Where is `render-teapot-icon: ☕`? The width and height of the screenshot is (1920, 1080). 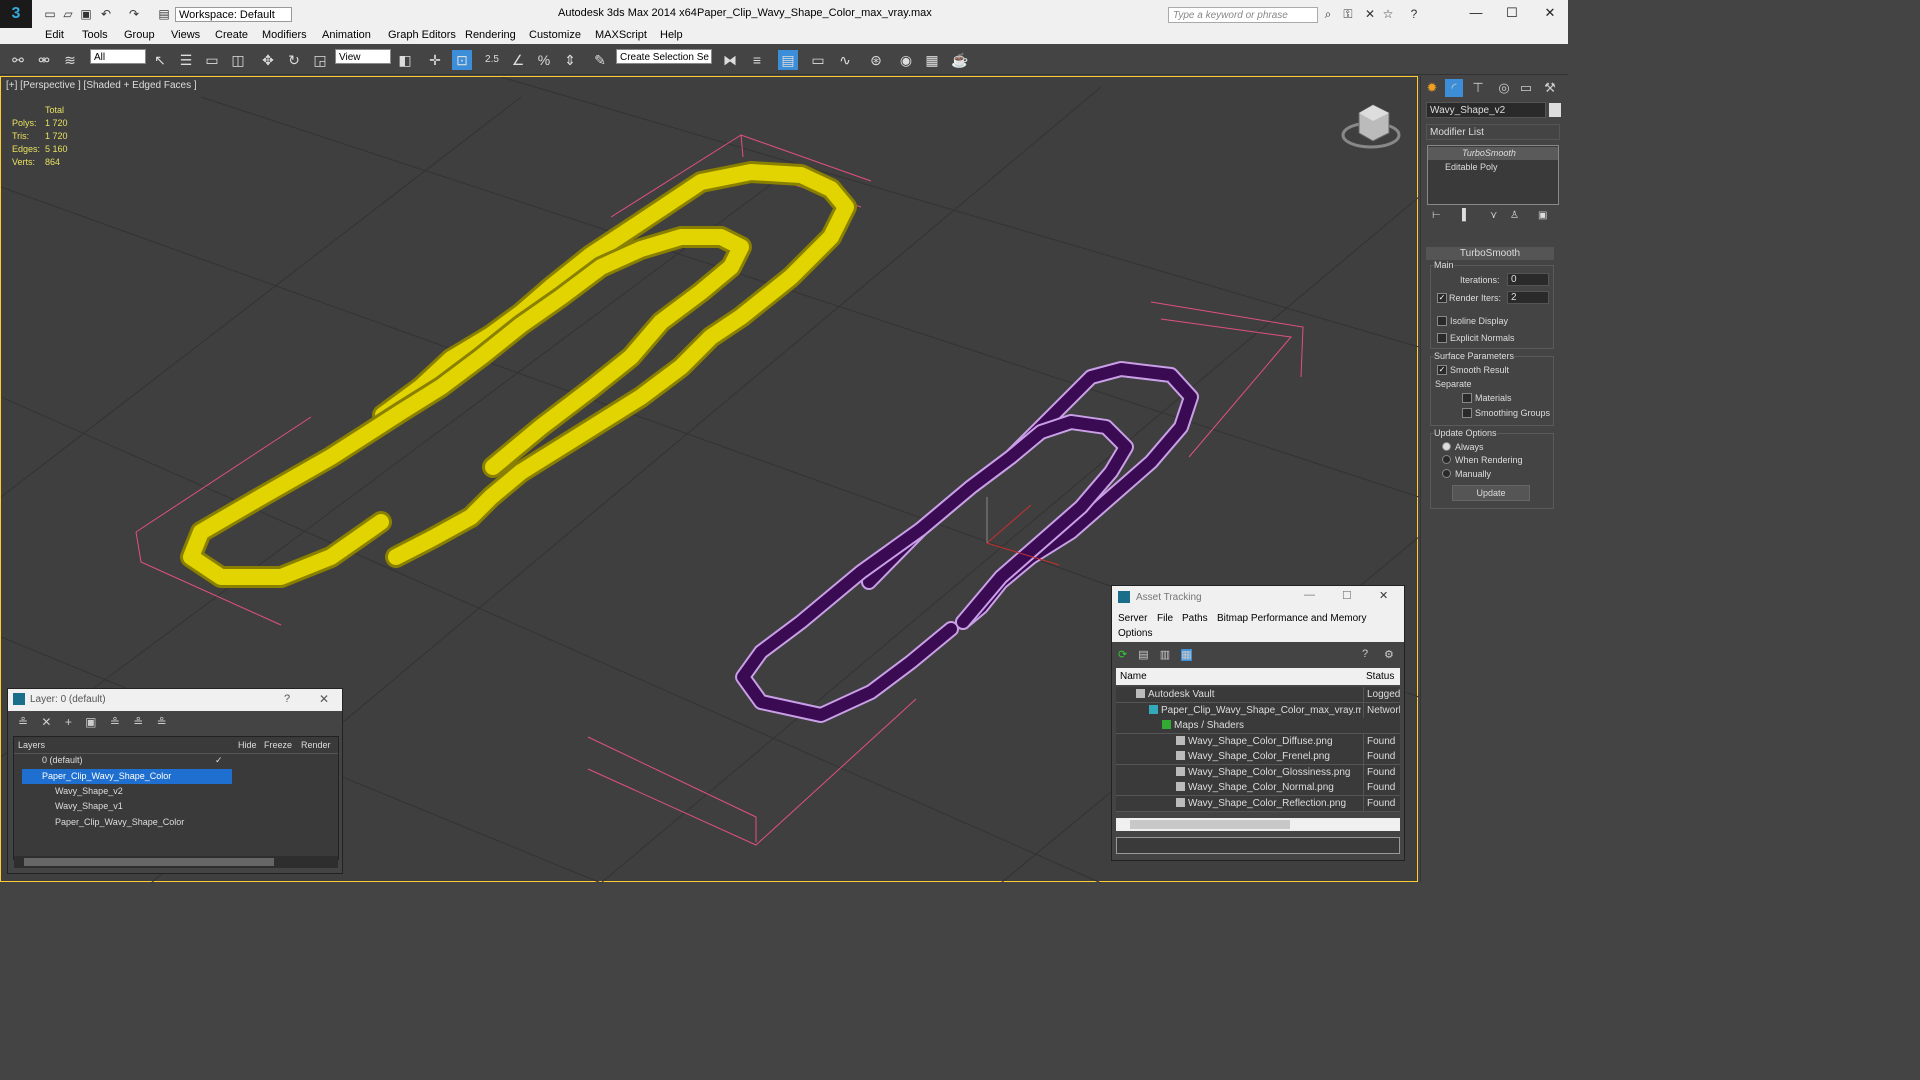
render-teapot-icon: ☕ is located at coordinates (960, 60).